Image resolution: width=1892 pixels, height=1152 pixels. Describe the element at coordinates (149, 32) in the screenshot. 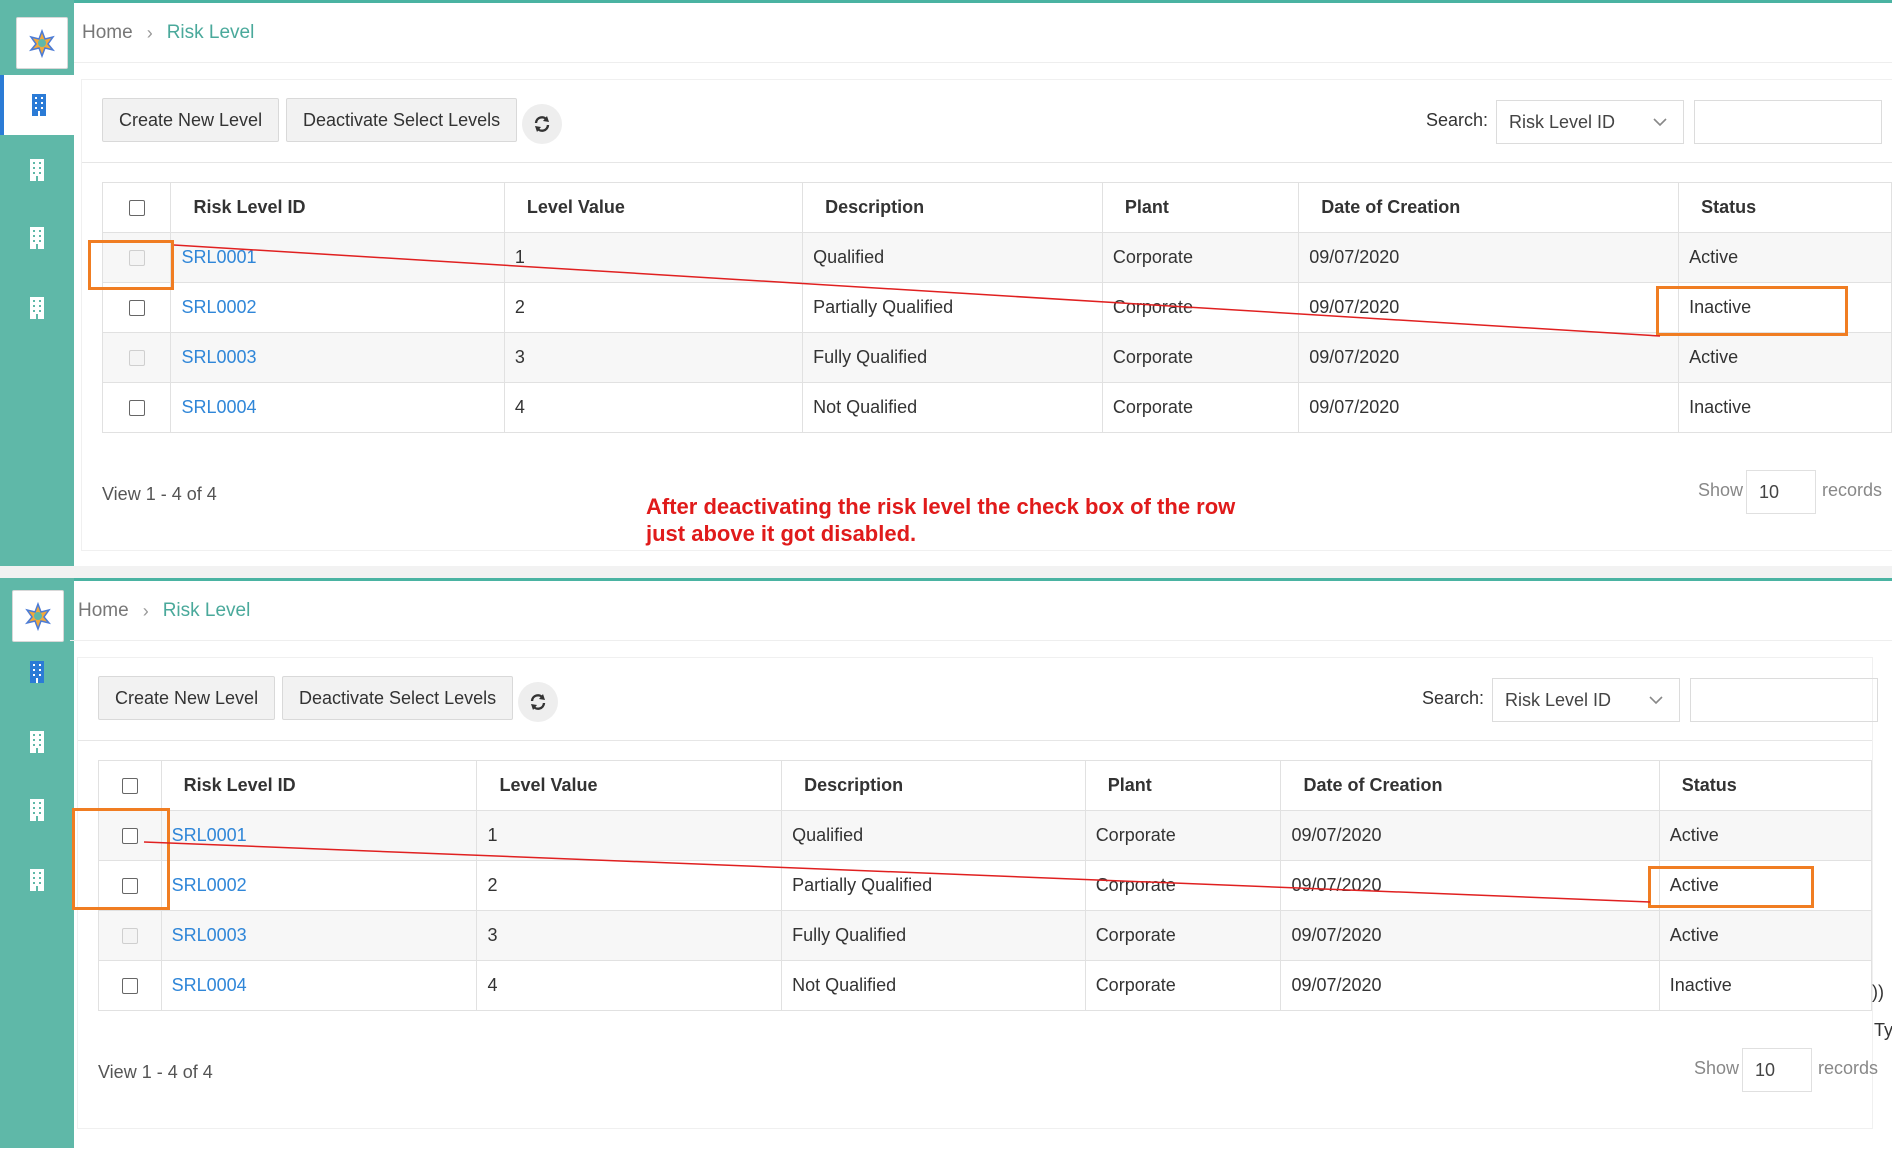

I see `chevron-right-icon: ›` at that location.